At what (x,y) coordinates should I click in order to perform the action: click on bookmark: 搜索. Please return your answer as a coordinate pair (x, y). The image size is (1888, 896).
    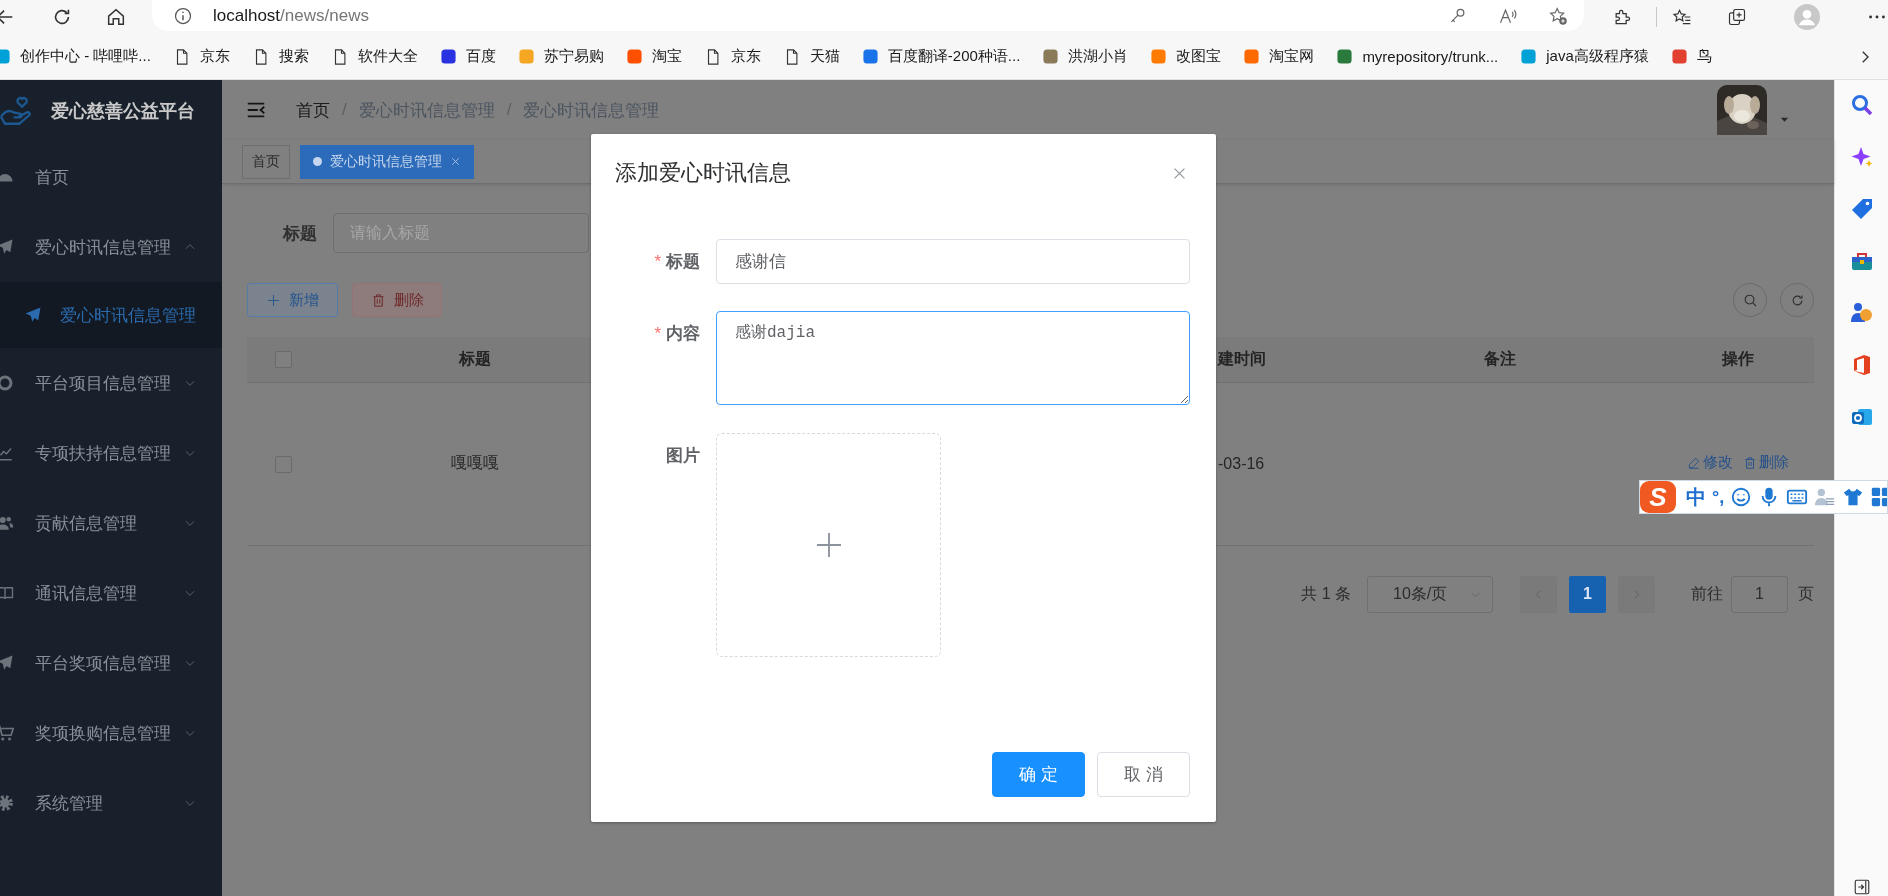
    Looking at the image, I should click on (280, 56).